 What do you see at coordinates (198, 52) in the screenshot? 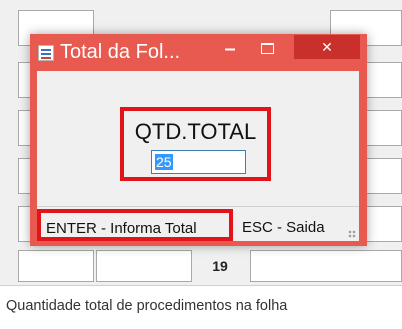
I see `dialog-title-bar: Total da Fol... – ✕` at bounding box center [198, 52].